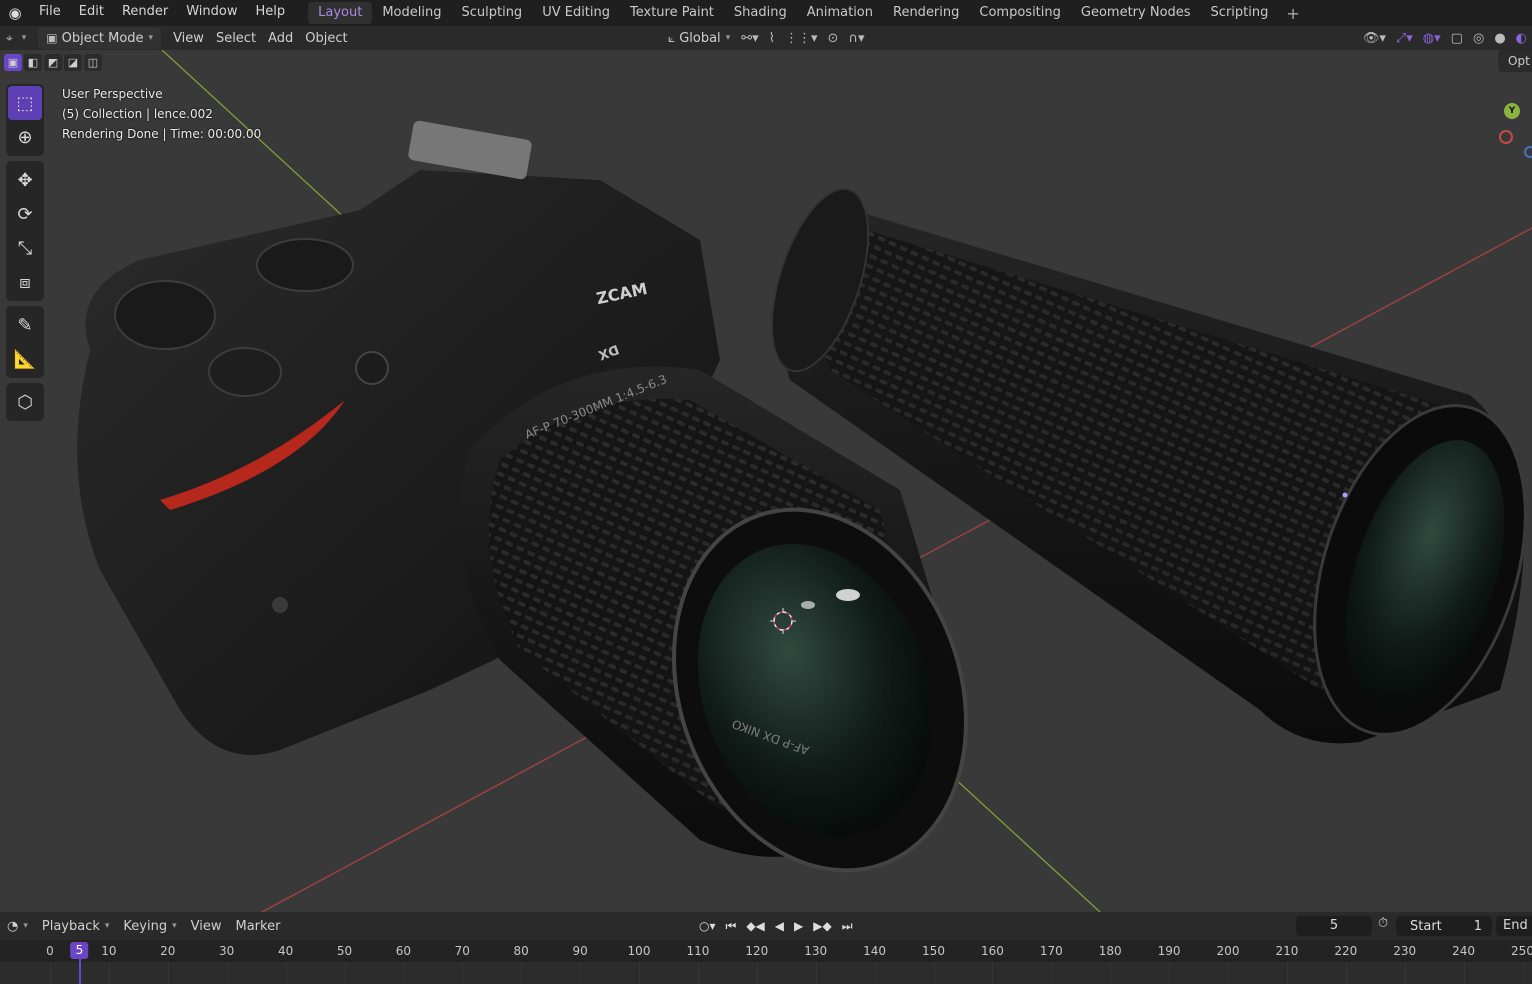  Describe the element at coordinates (707, 926) in the screenshot. I see `auto-key-icon: ○▾` at that location.